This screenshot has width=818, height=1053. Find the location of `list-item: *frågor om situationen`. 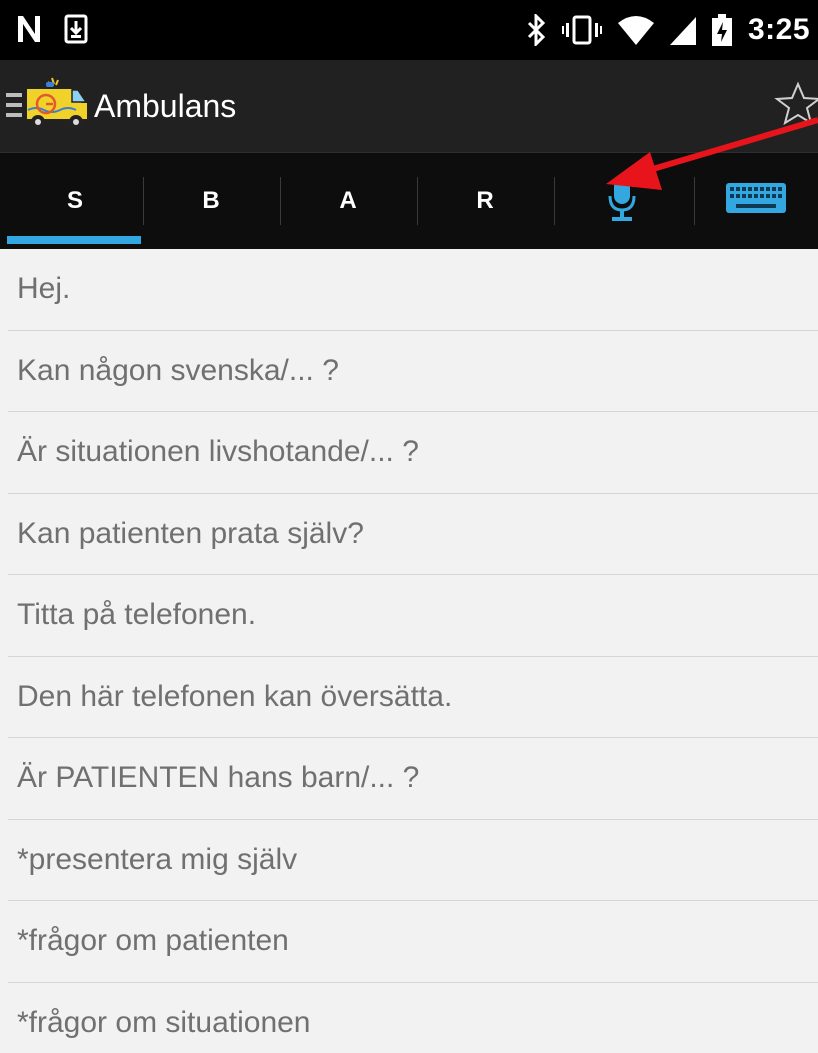

list-item: *frågor om situationen is located at coordinates (413, 1017).